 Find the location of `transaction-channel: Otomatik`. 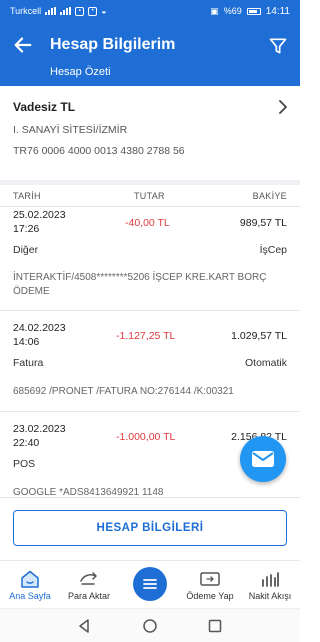

transaction-channel: Otomatik is located at coordinates (265, 363).